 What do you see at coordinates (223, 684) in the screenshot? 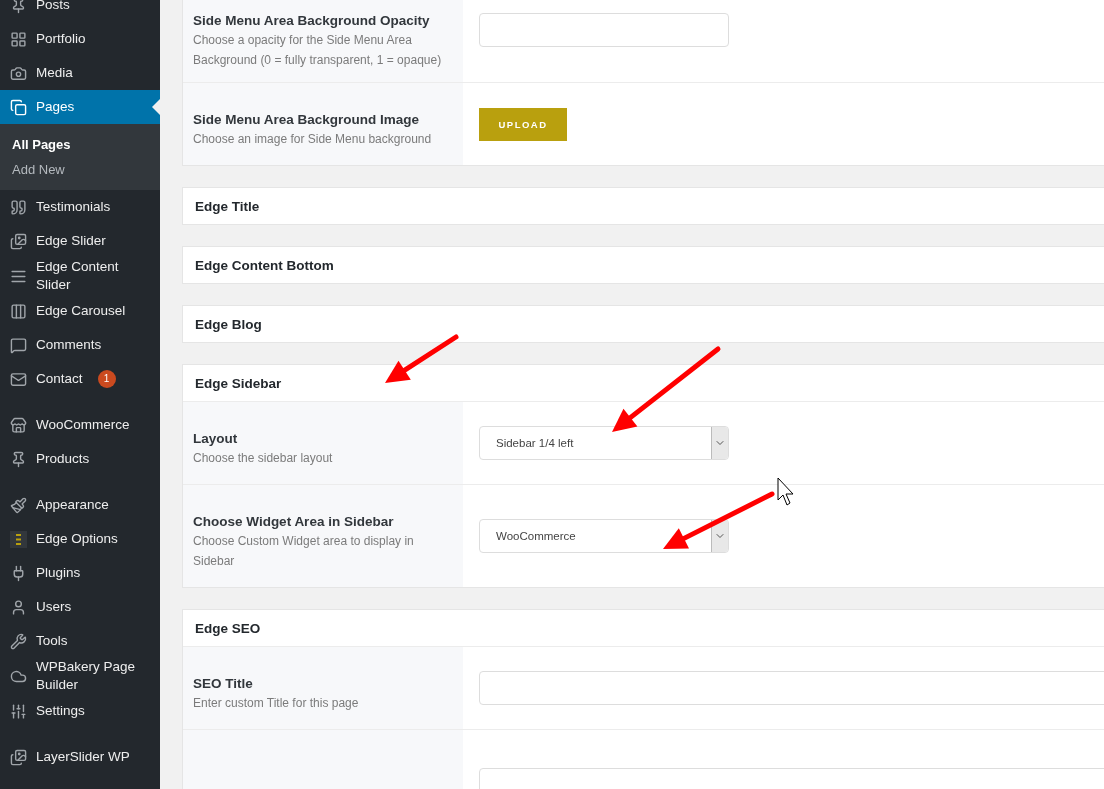
I see `option-title: SEO Title` at bounding box center [223, 684].